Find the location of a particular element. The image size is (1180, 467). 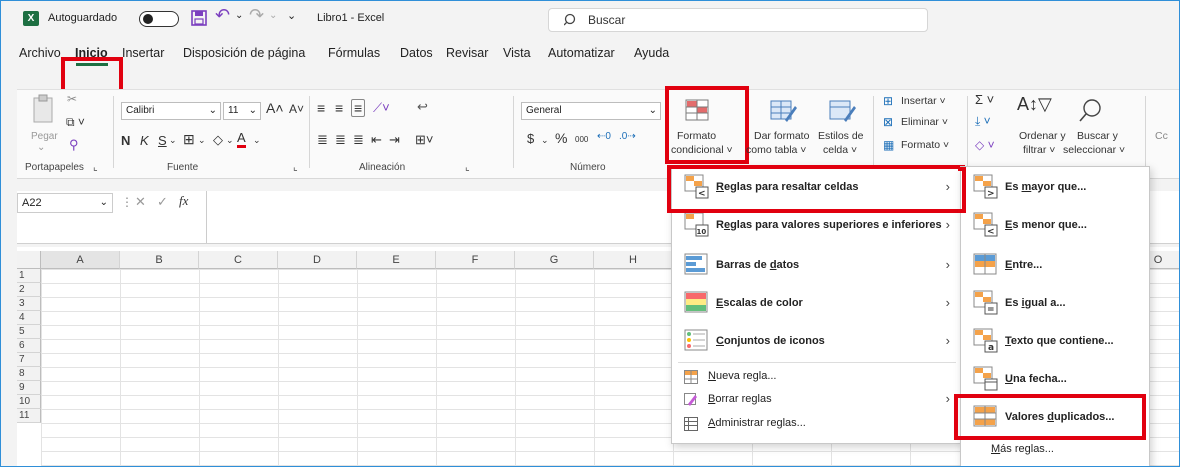

row-header-6: 6 is located at coordinates (29, 346).